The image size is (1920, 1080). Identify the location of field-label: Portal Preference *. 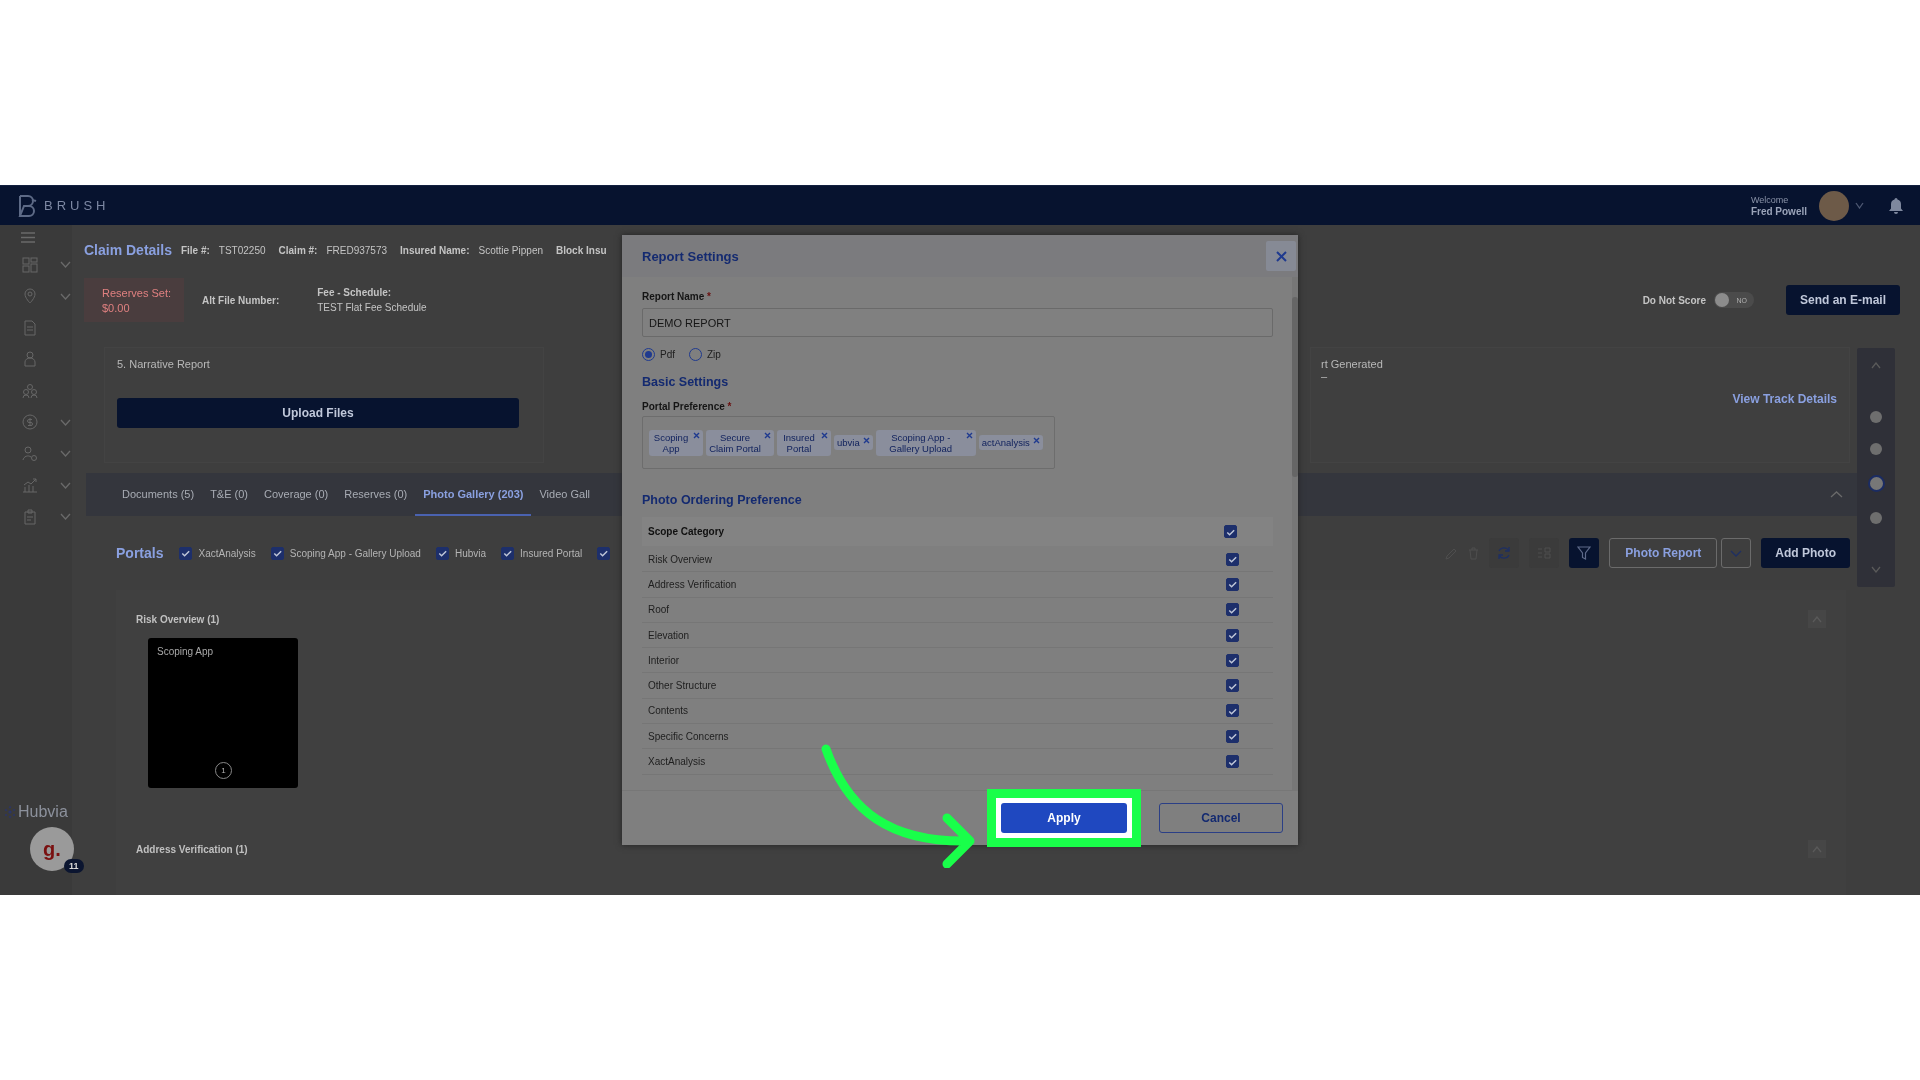
(687, 406).